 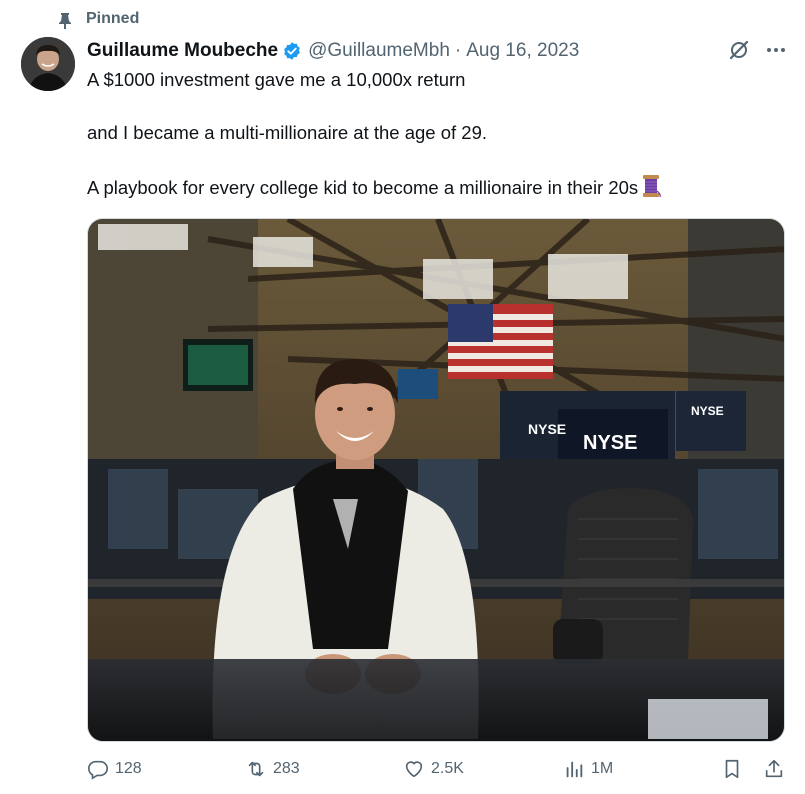 I want to click on repost-icon, so click(x=256, y=769).